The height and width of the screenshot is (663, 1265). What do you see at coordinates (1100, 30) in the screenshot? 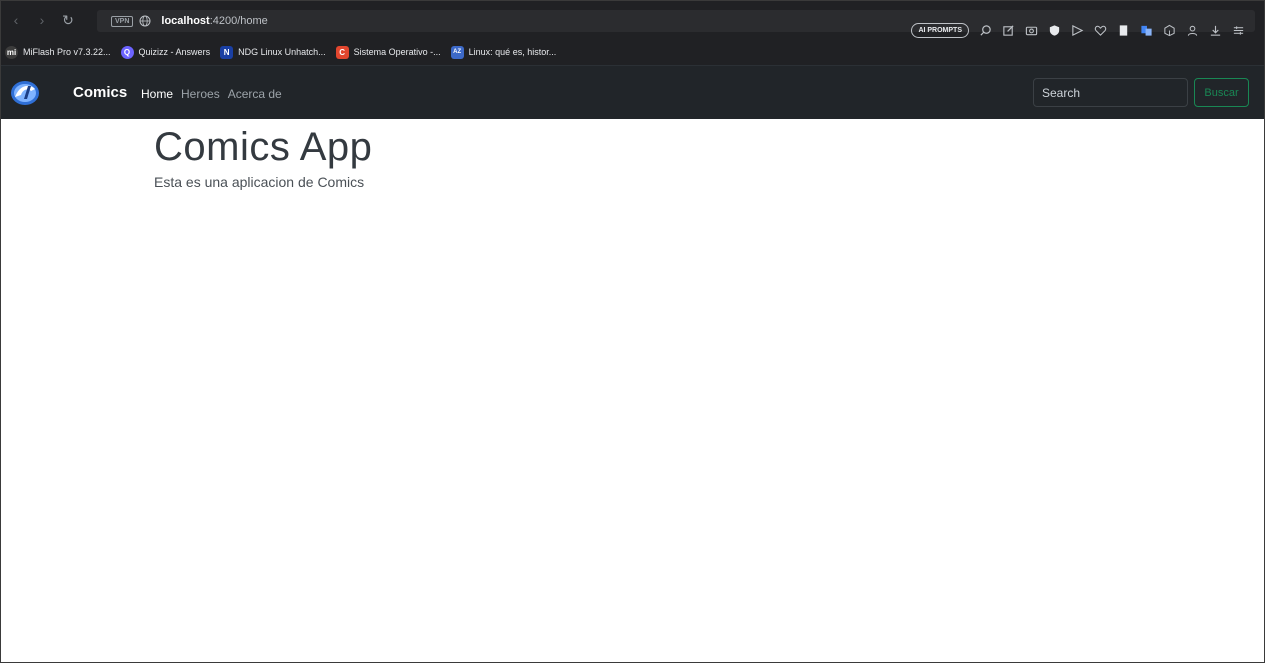
I see `heart-icon` at bounding box center [1100, 30].